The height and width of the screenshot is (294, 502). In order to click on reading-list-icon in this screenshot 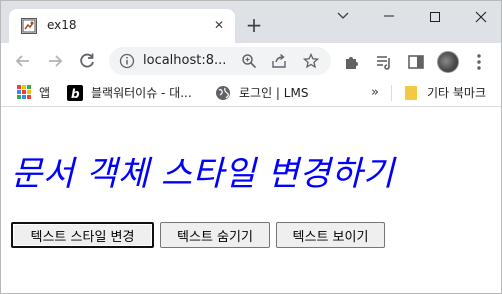, I will do `click(384, 62)`.